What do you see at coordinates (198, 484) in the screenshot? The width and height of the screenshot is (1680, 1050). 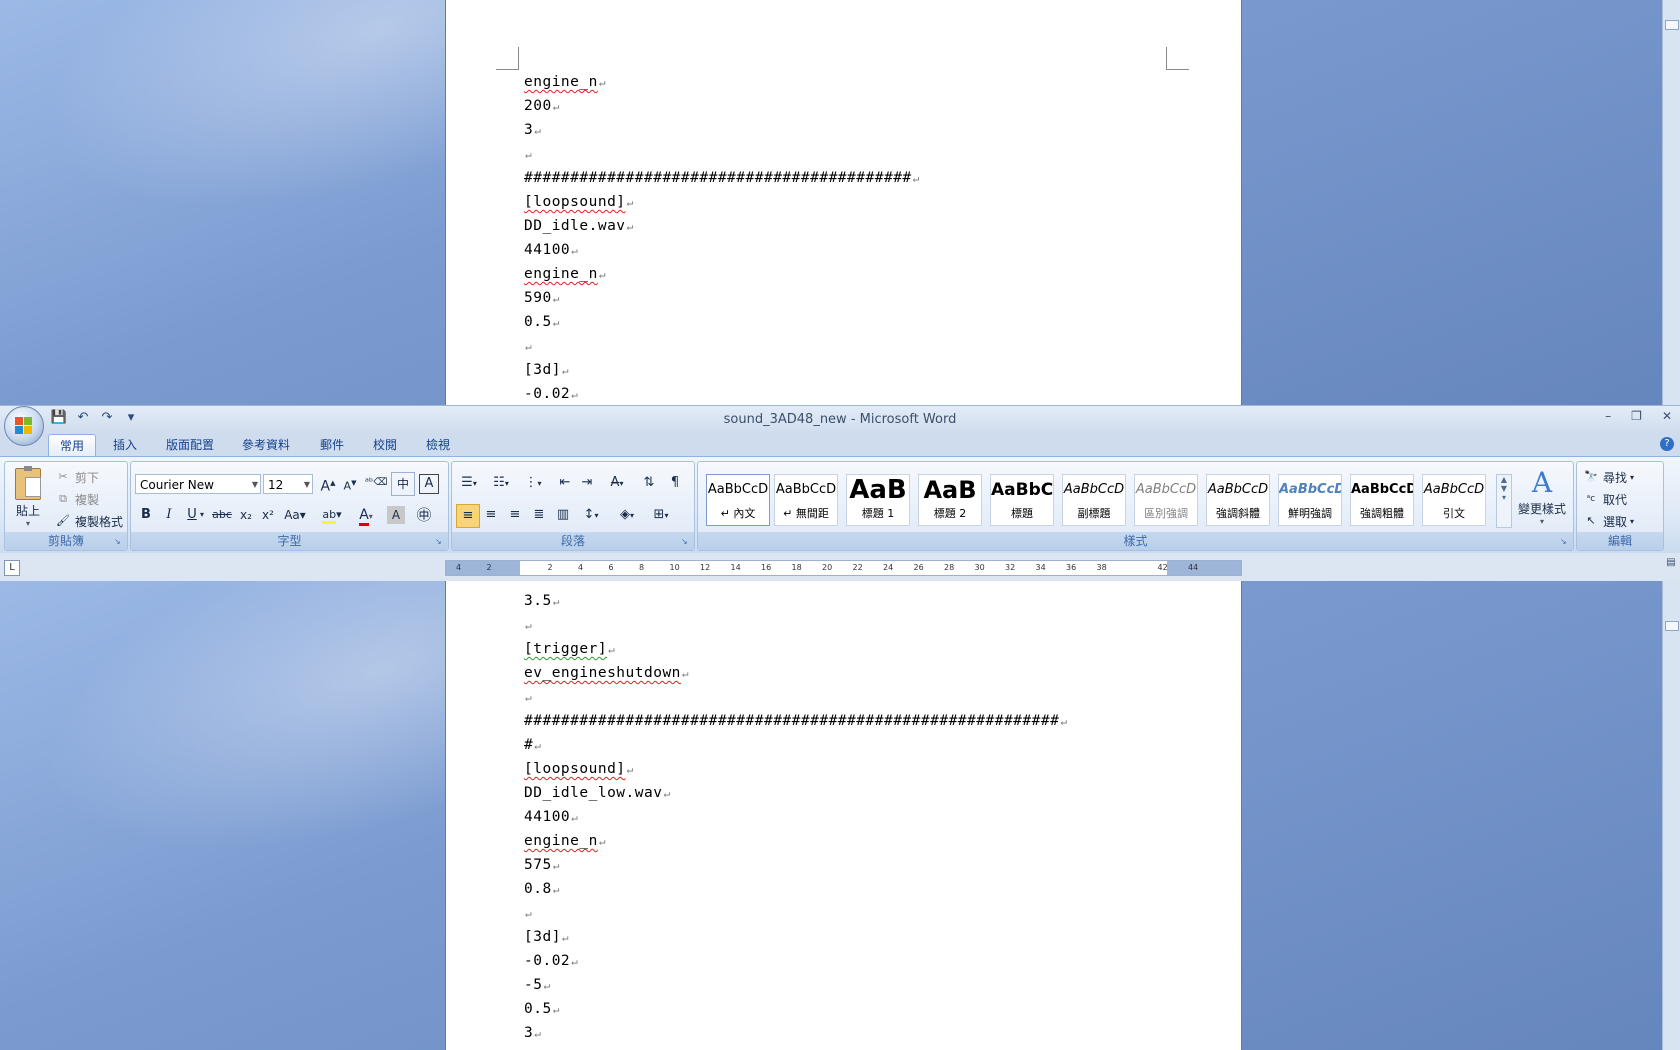 I see `font-name-combo: Courier New ▼` at bounding box center [198, 484].